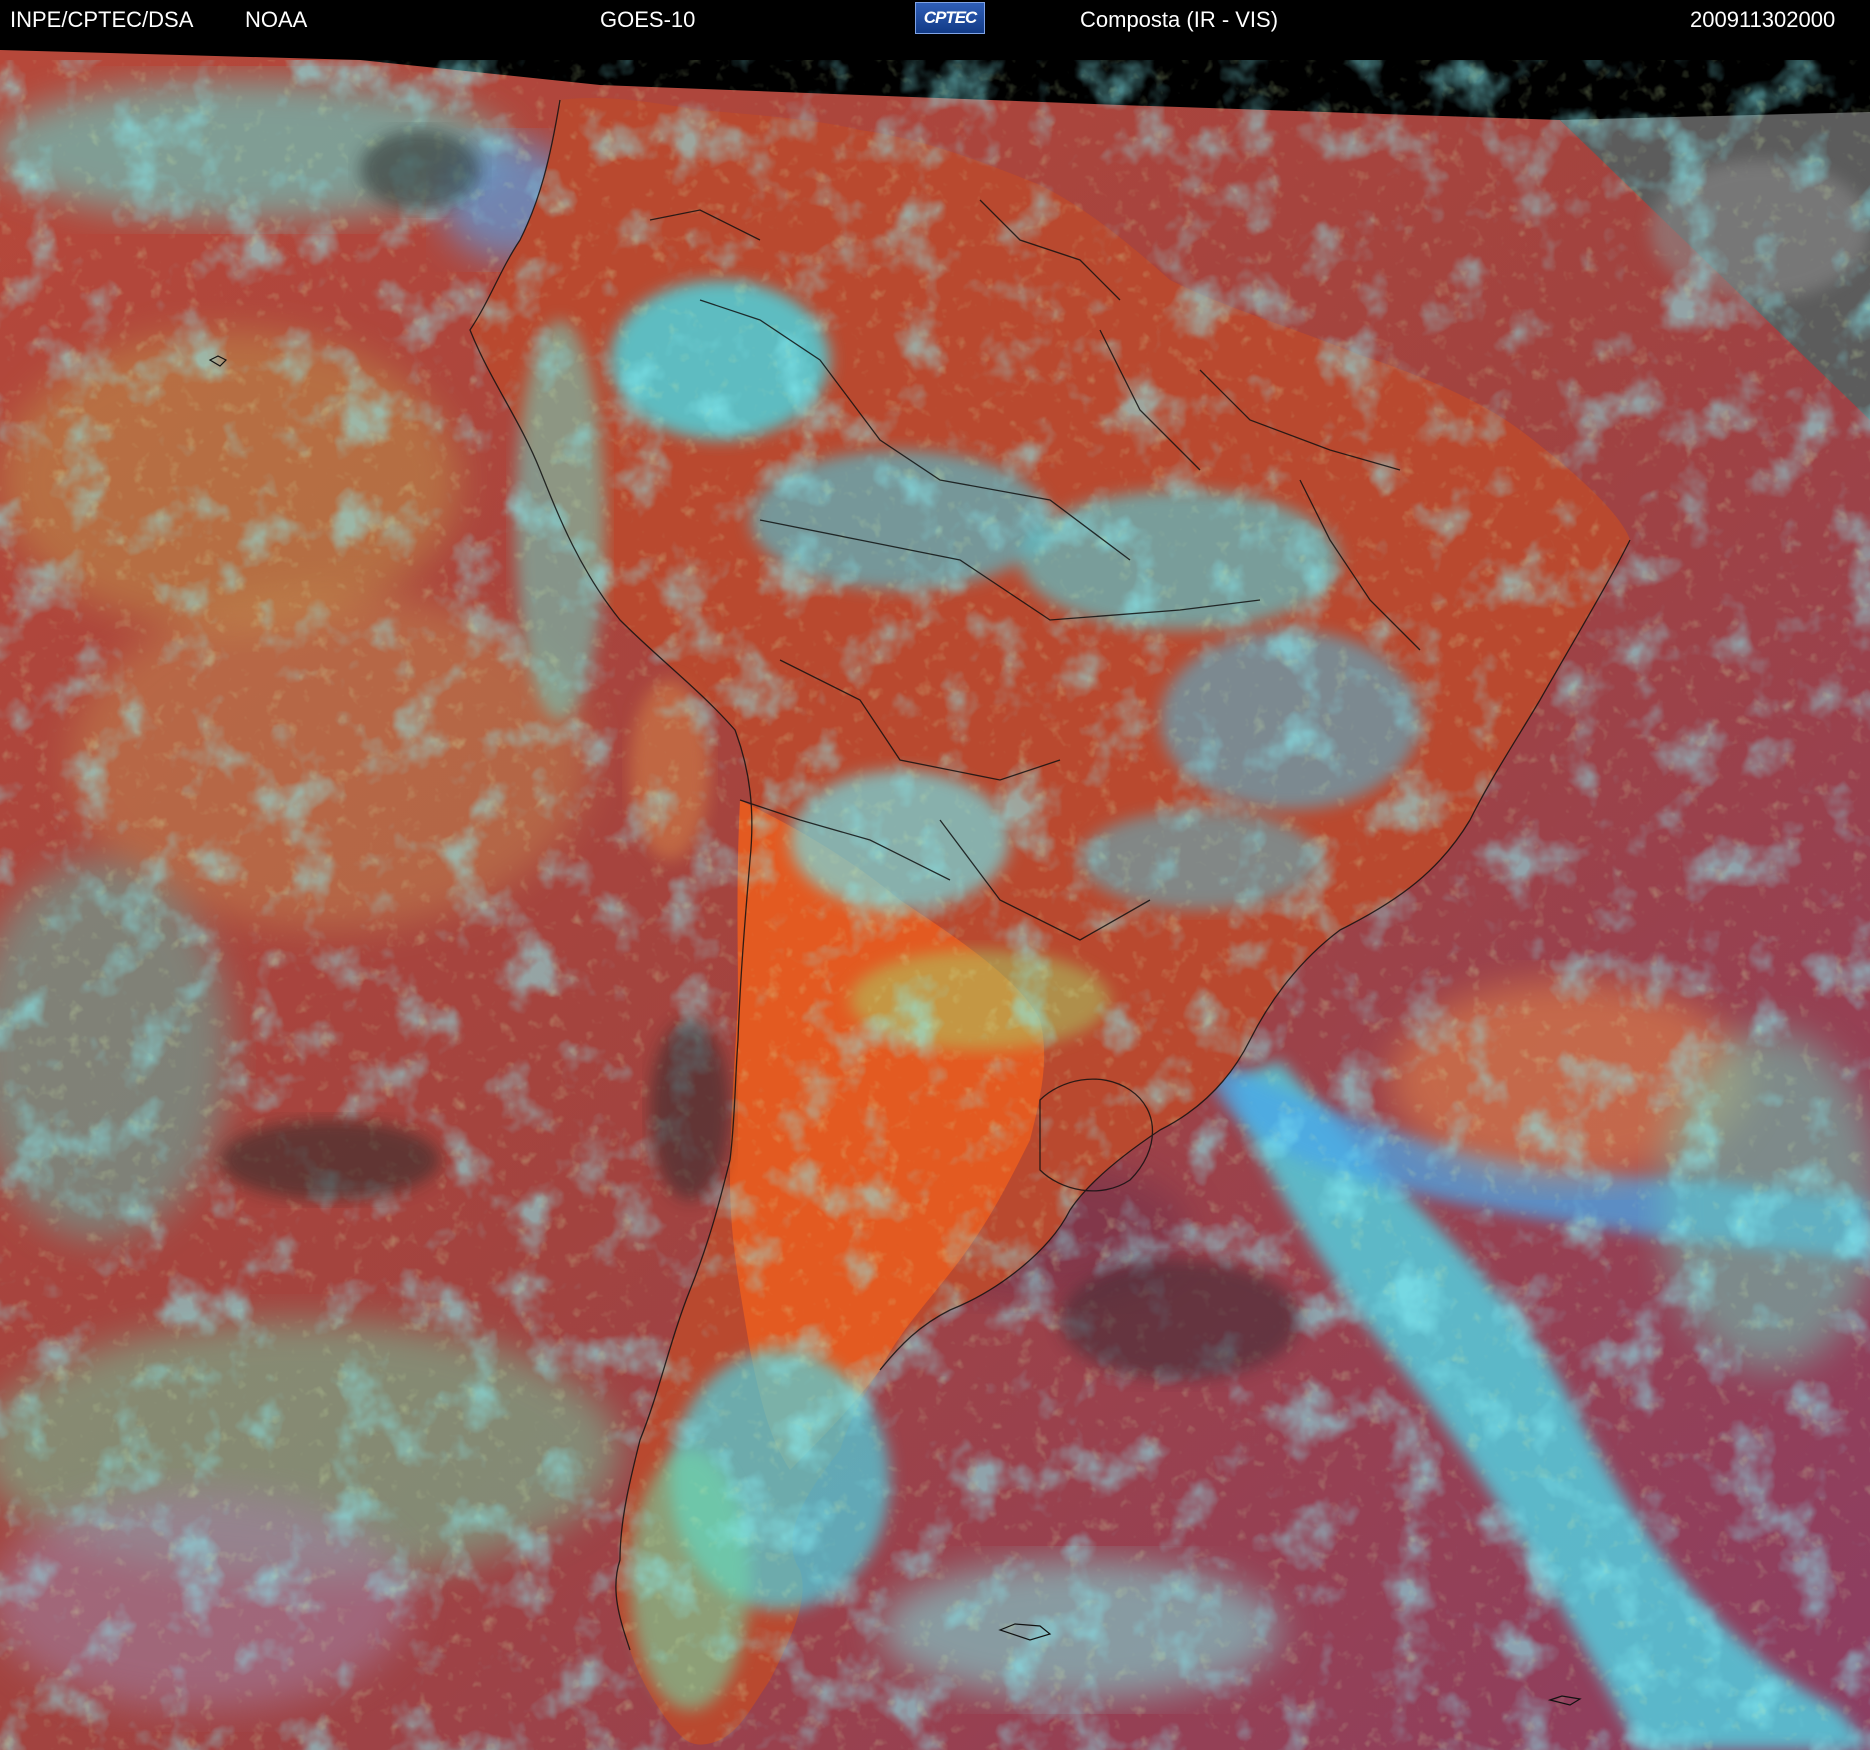 The image size is (1870, 1750). I want to click on timestamp-label: 200911302000, so click(1763, 19).